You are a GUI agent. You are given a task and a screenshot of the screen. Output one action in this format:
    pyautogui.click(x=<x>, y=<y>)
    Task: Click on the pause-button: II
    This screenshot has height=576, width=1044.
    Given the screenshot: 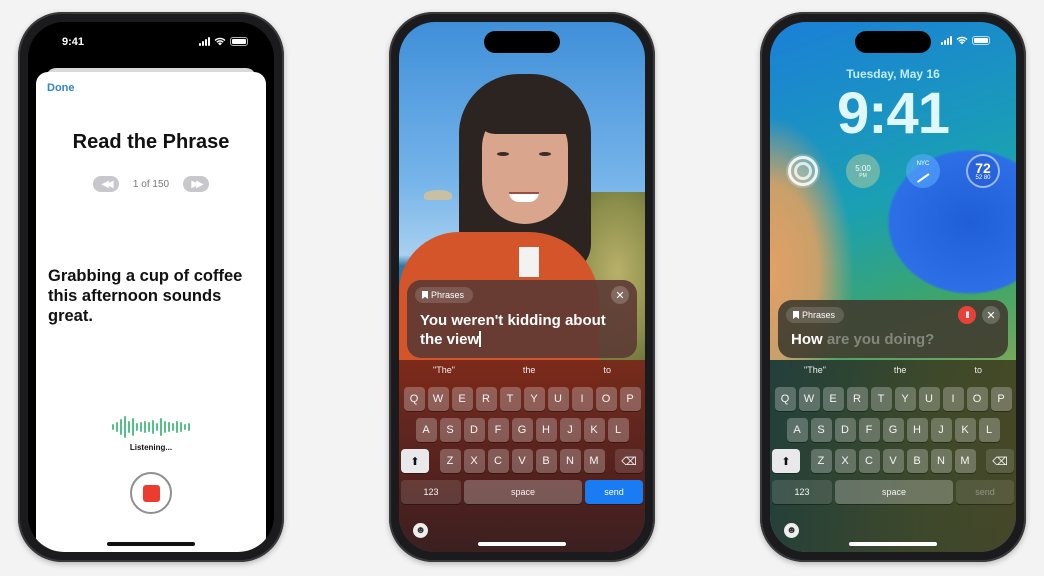 What is the action you would take?
    pyautogui.click(x=967, y=315)
    